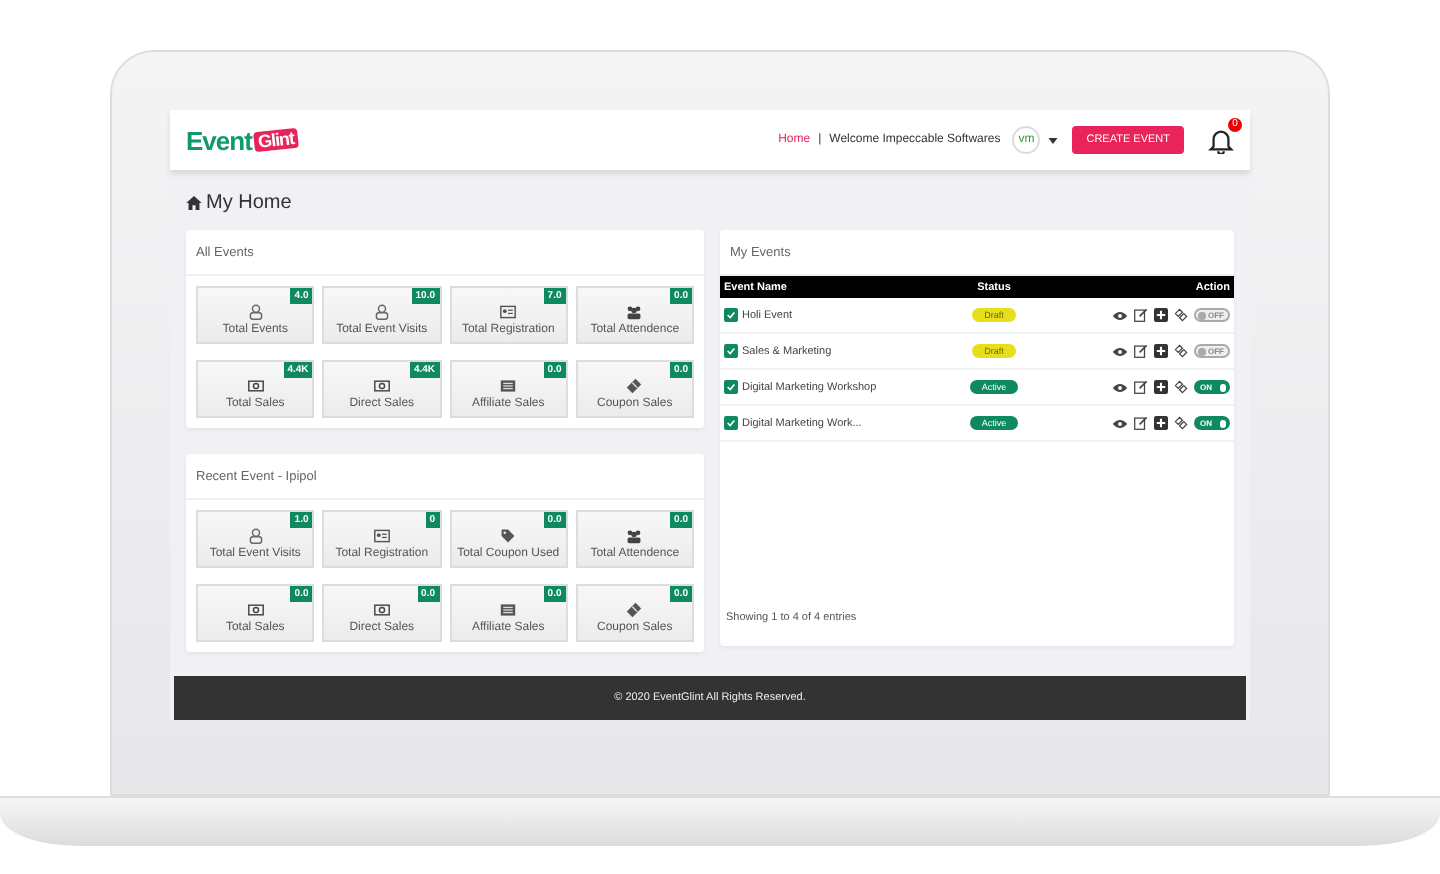  I want to click on logo: Event Glint, so click(242, 140).